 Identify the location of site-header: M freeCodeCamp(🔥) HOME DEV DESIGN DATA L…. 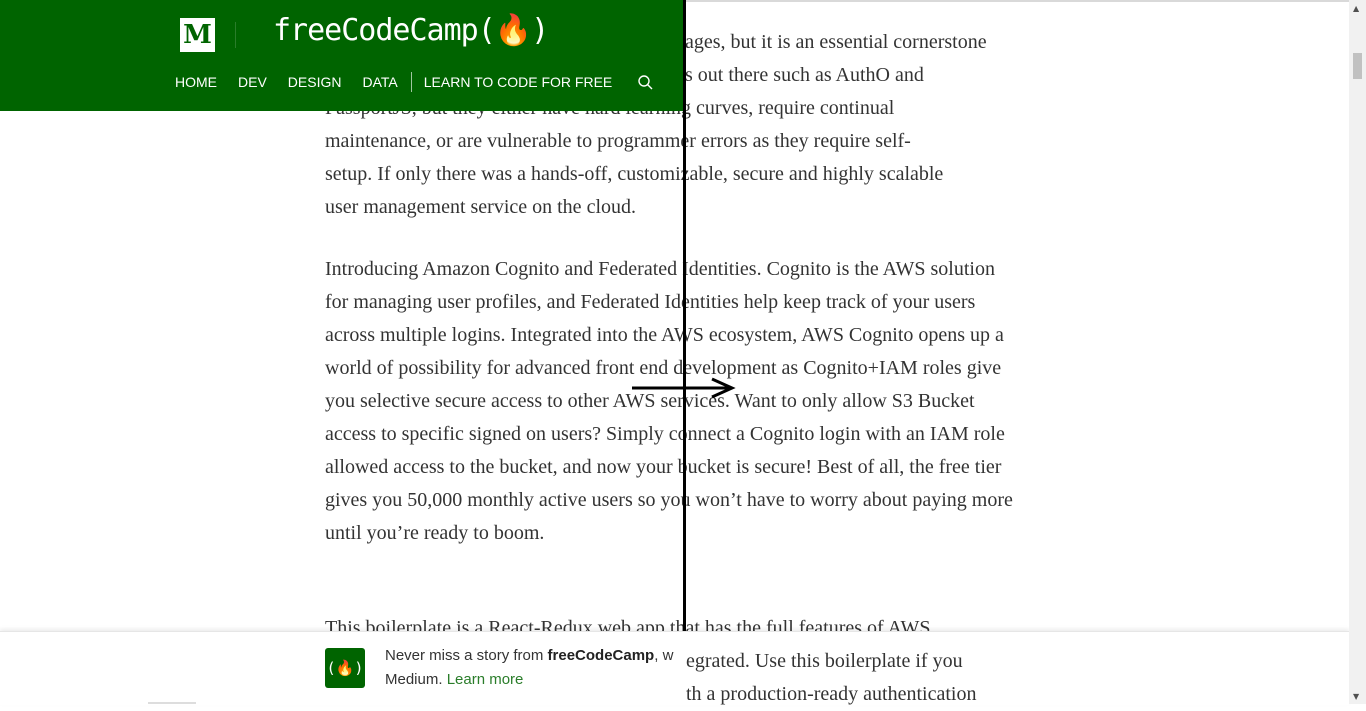
(342, 55).